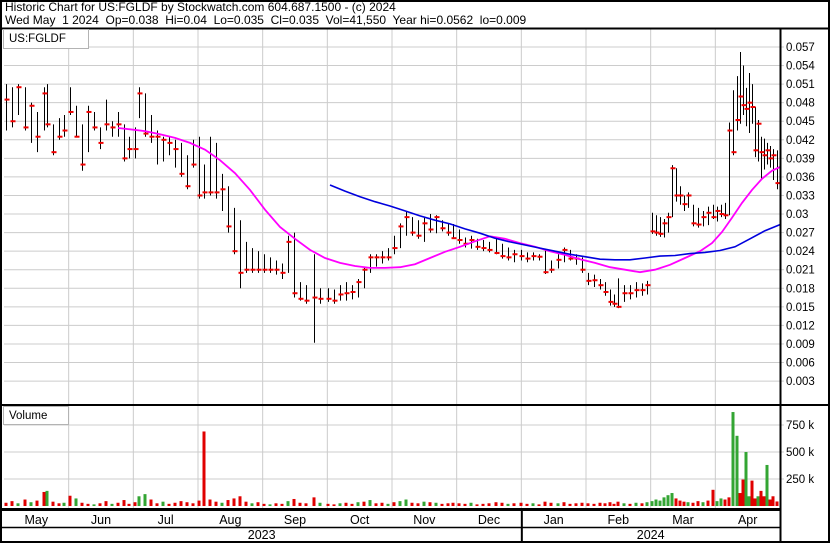 This screenshot has height=543, width=830. Describe the element at coordinates (800, 178) in the screenshot. I see `price-axis-label: 0.036` at that location.